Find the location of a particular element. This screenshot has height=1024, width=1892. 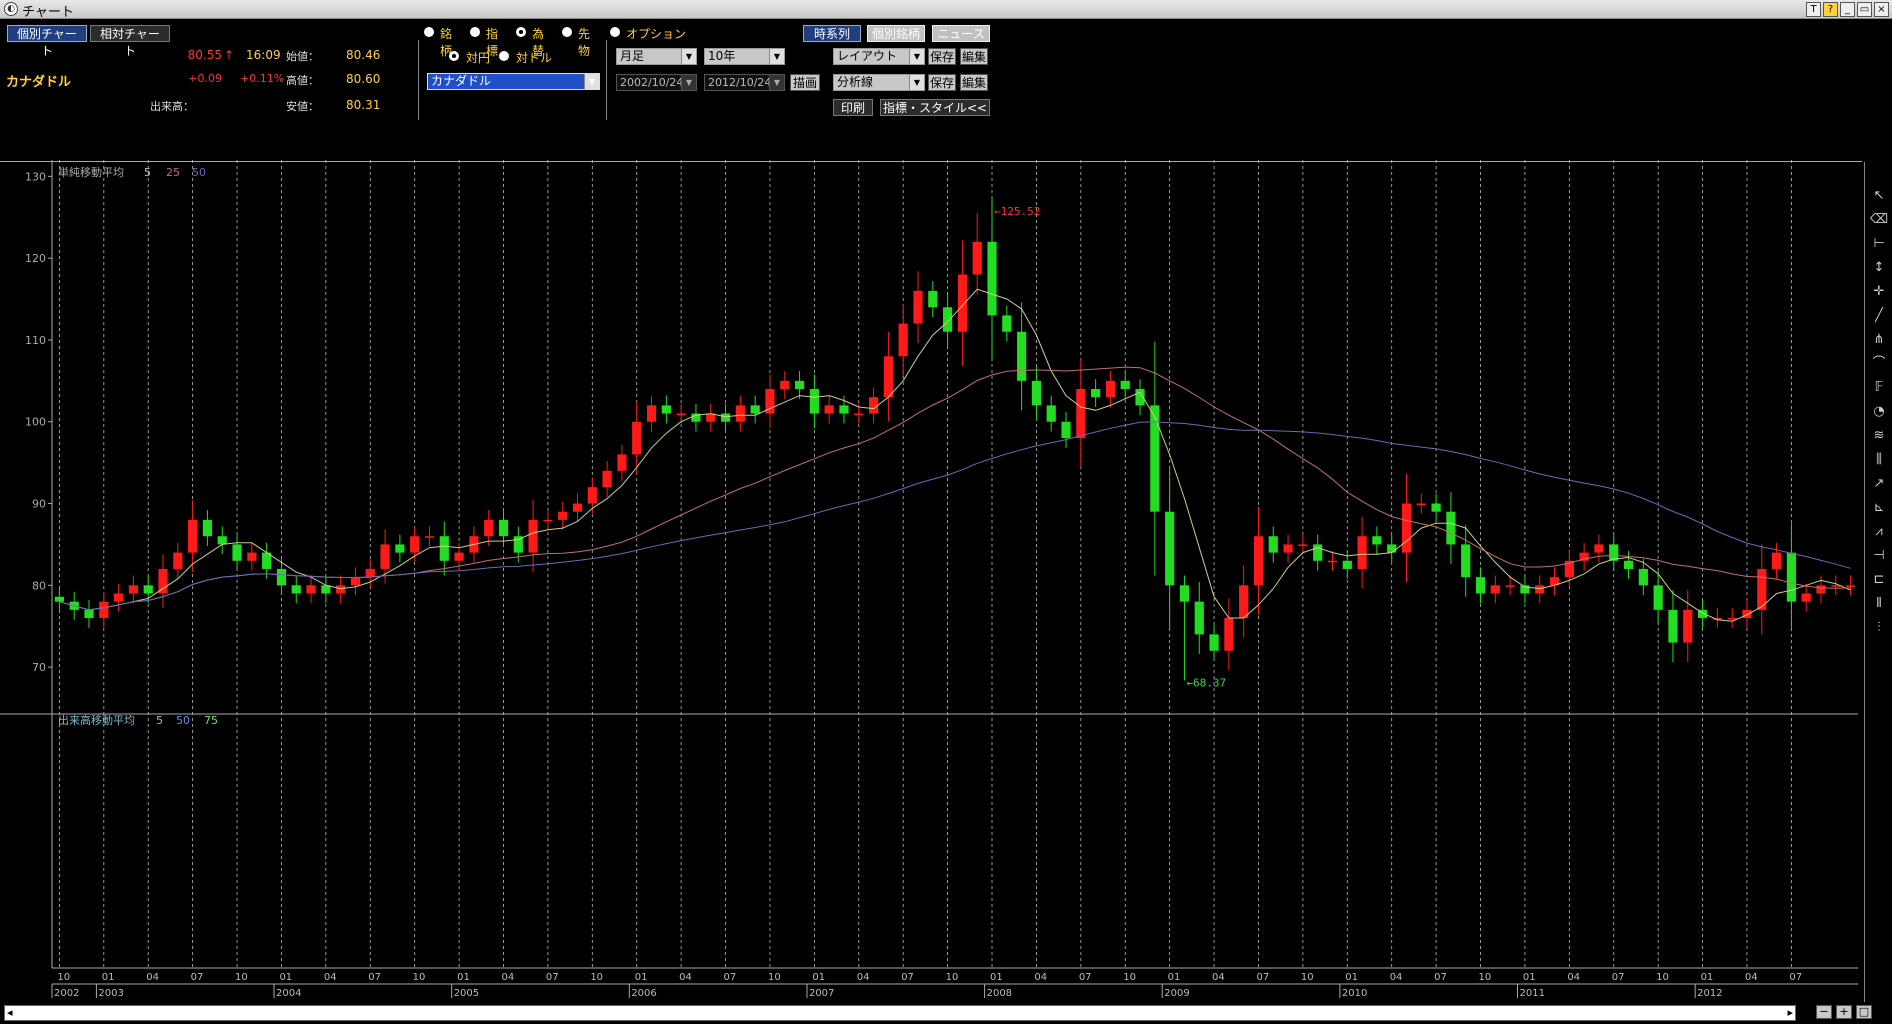

interval-select: 月足 ▼ is located at coordinates (656, 56).